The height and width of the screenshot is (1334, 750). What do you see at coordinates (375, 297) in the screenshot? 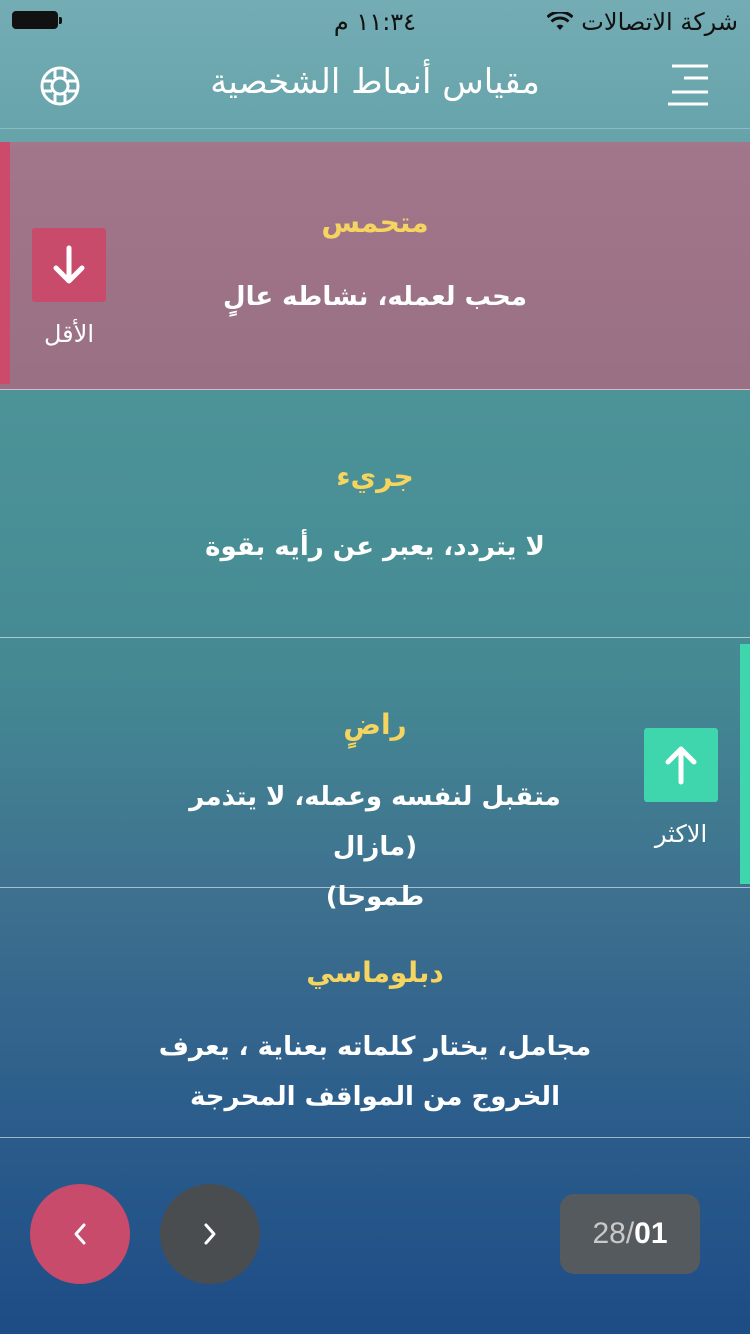
I see `trait-description: محب لعمله، نشاطه عالٍ` at bounding box center [375, 297].